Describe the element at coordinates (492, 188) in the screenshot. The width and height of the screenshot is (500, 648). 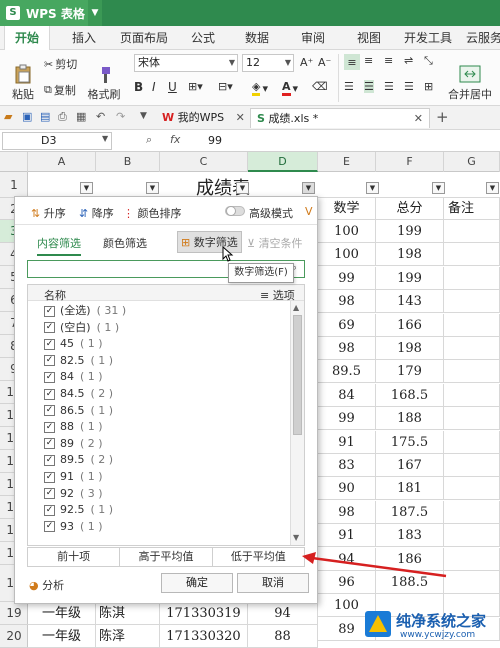
I see `filter-dropdown-g: ▼` at that location.